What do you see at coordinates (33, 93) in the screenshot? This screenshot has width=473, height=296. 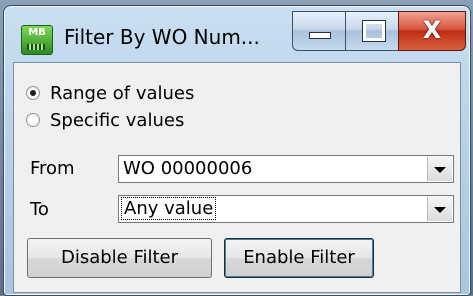 I see `range-radio` at bounding box center [33, 93].